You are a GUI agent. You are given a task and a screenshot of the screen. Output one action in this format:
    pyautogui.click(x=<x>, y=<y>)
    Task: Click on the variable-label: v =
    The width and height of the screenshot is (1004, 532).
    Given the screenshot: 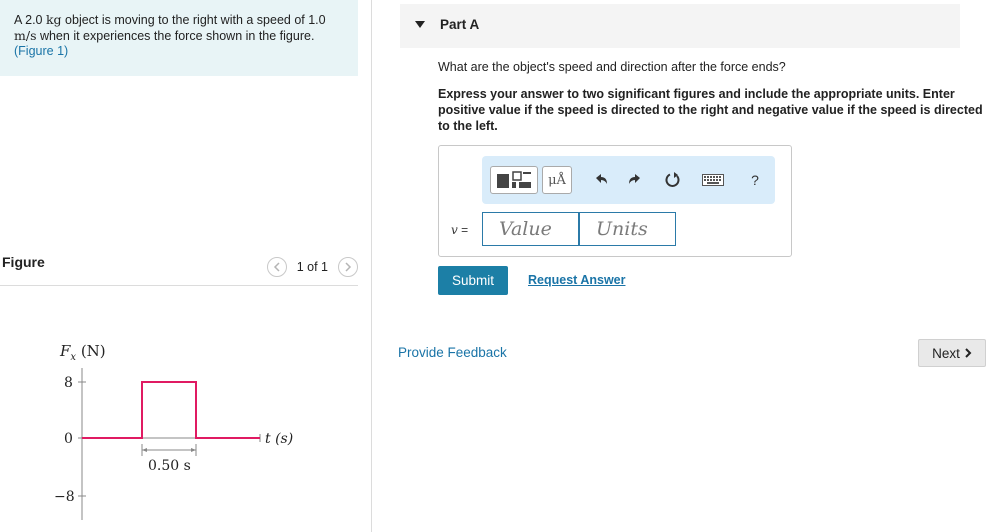 What is the action you would take?
    pyautogui.click(x=459, y=230)
    